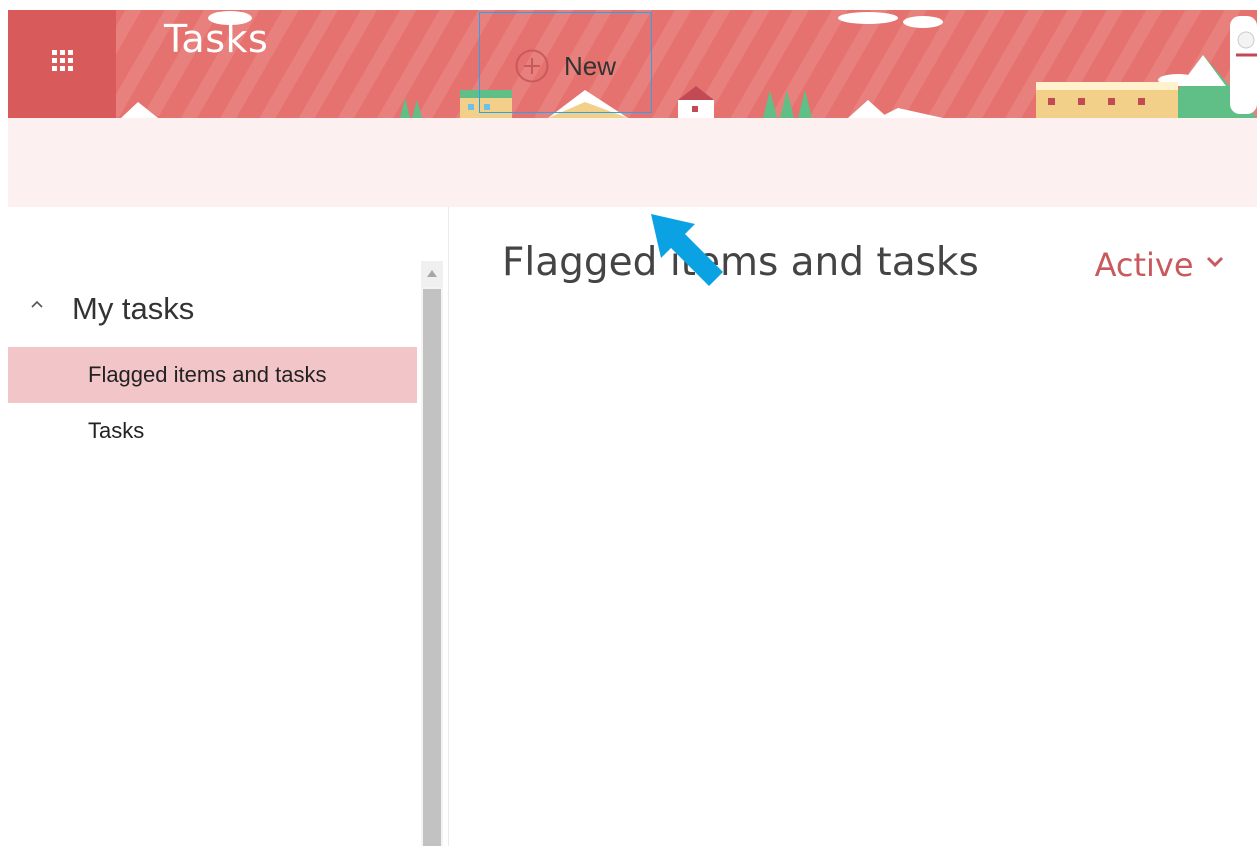  I want to click on scroll-up-button, so click(432, 274).